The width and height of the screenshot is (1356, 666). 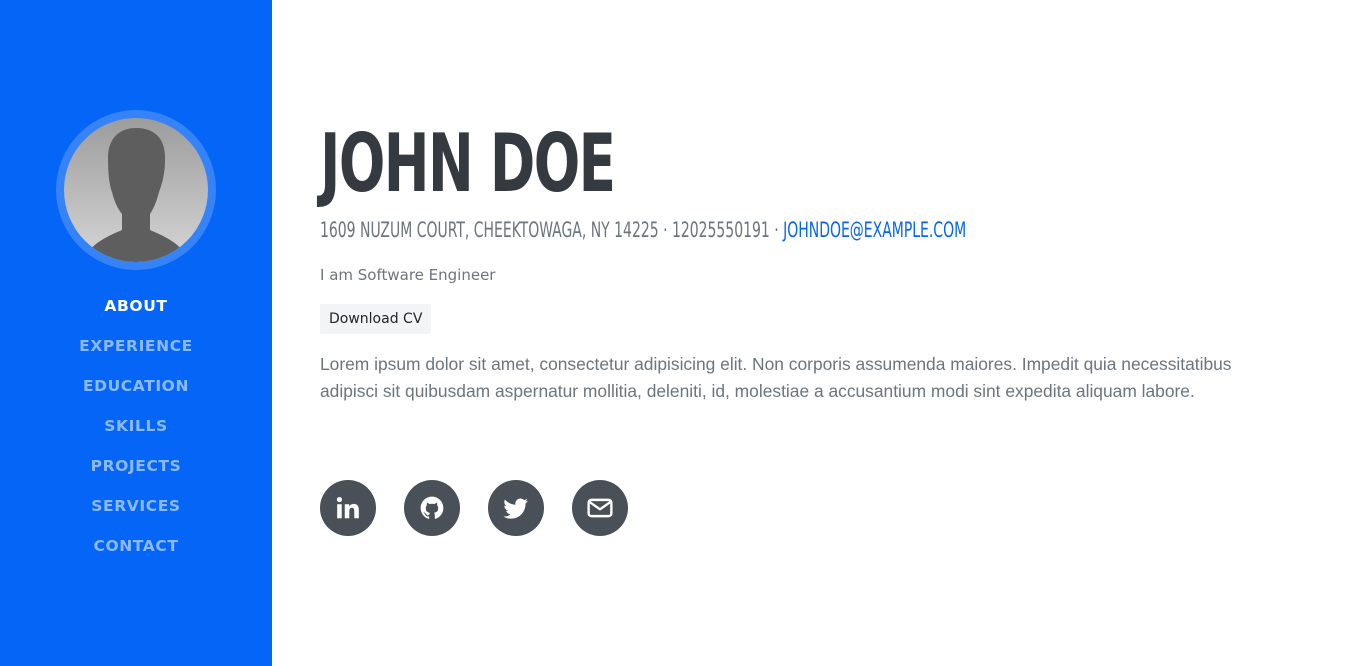 I want to click on avatar, so click(x=136, y=190).